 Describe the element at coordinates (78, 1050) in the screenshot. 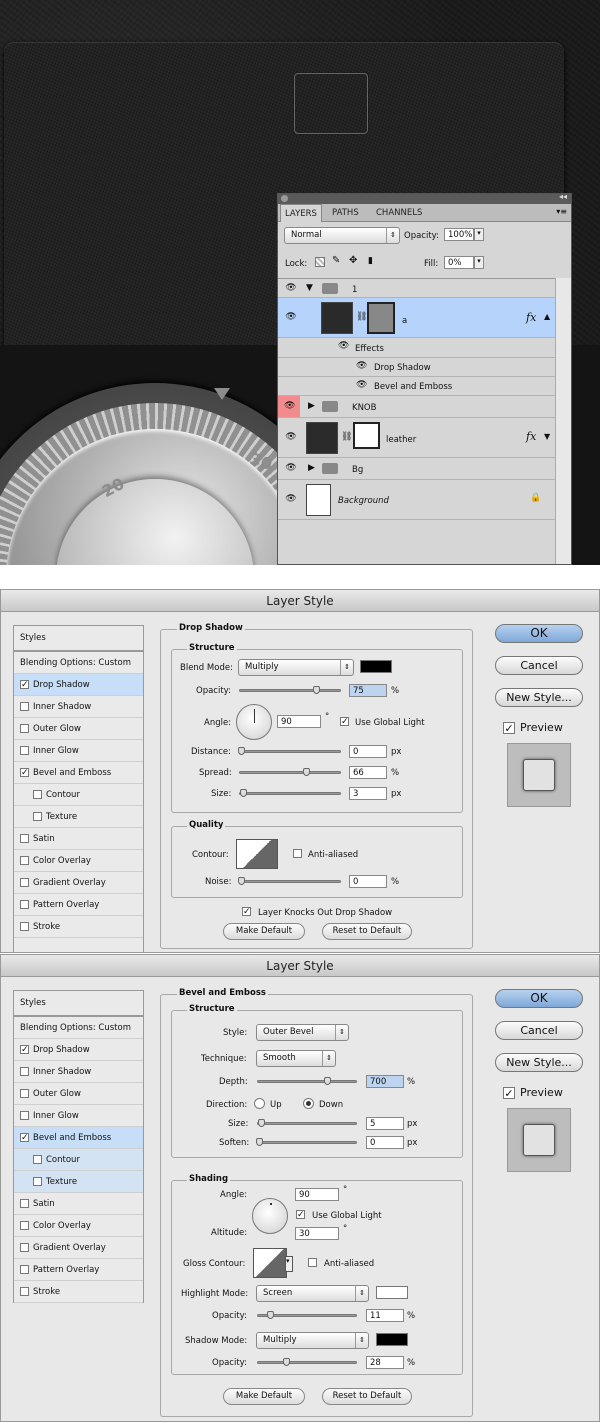

I see `style-item-drop-shadow: ✓ Drop Shadow` at that location.